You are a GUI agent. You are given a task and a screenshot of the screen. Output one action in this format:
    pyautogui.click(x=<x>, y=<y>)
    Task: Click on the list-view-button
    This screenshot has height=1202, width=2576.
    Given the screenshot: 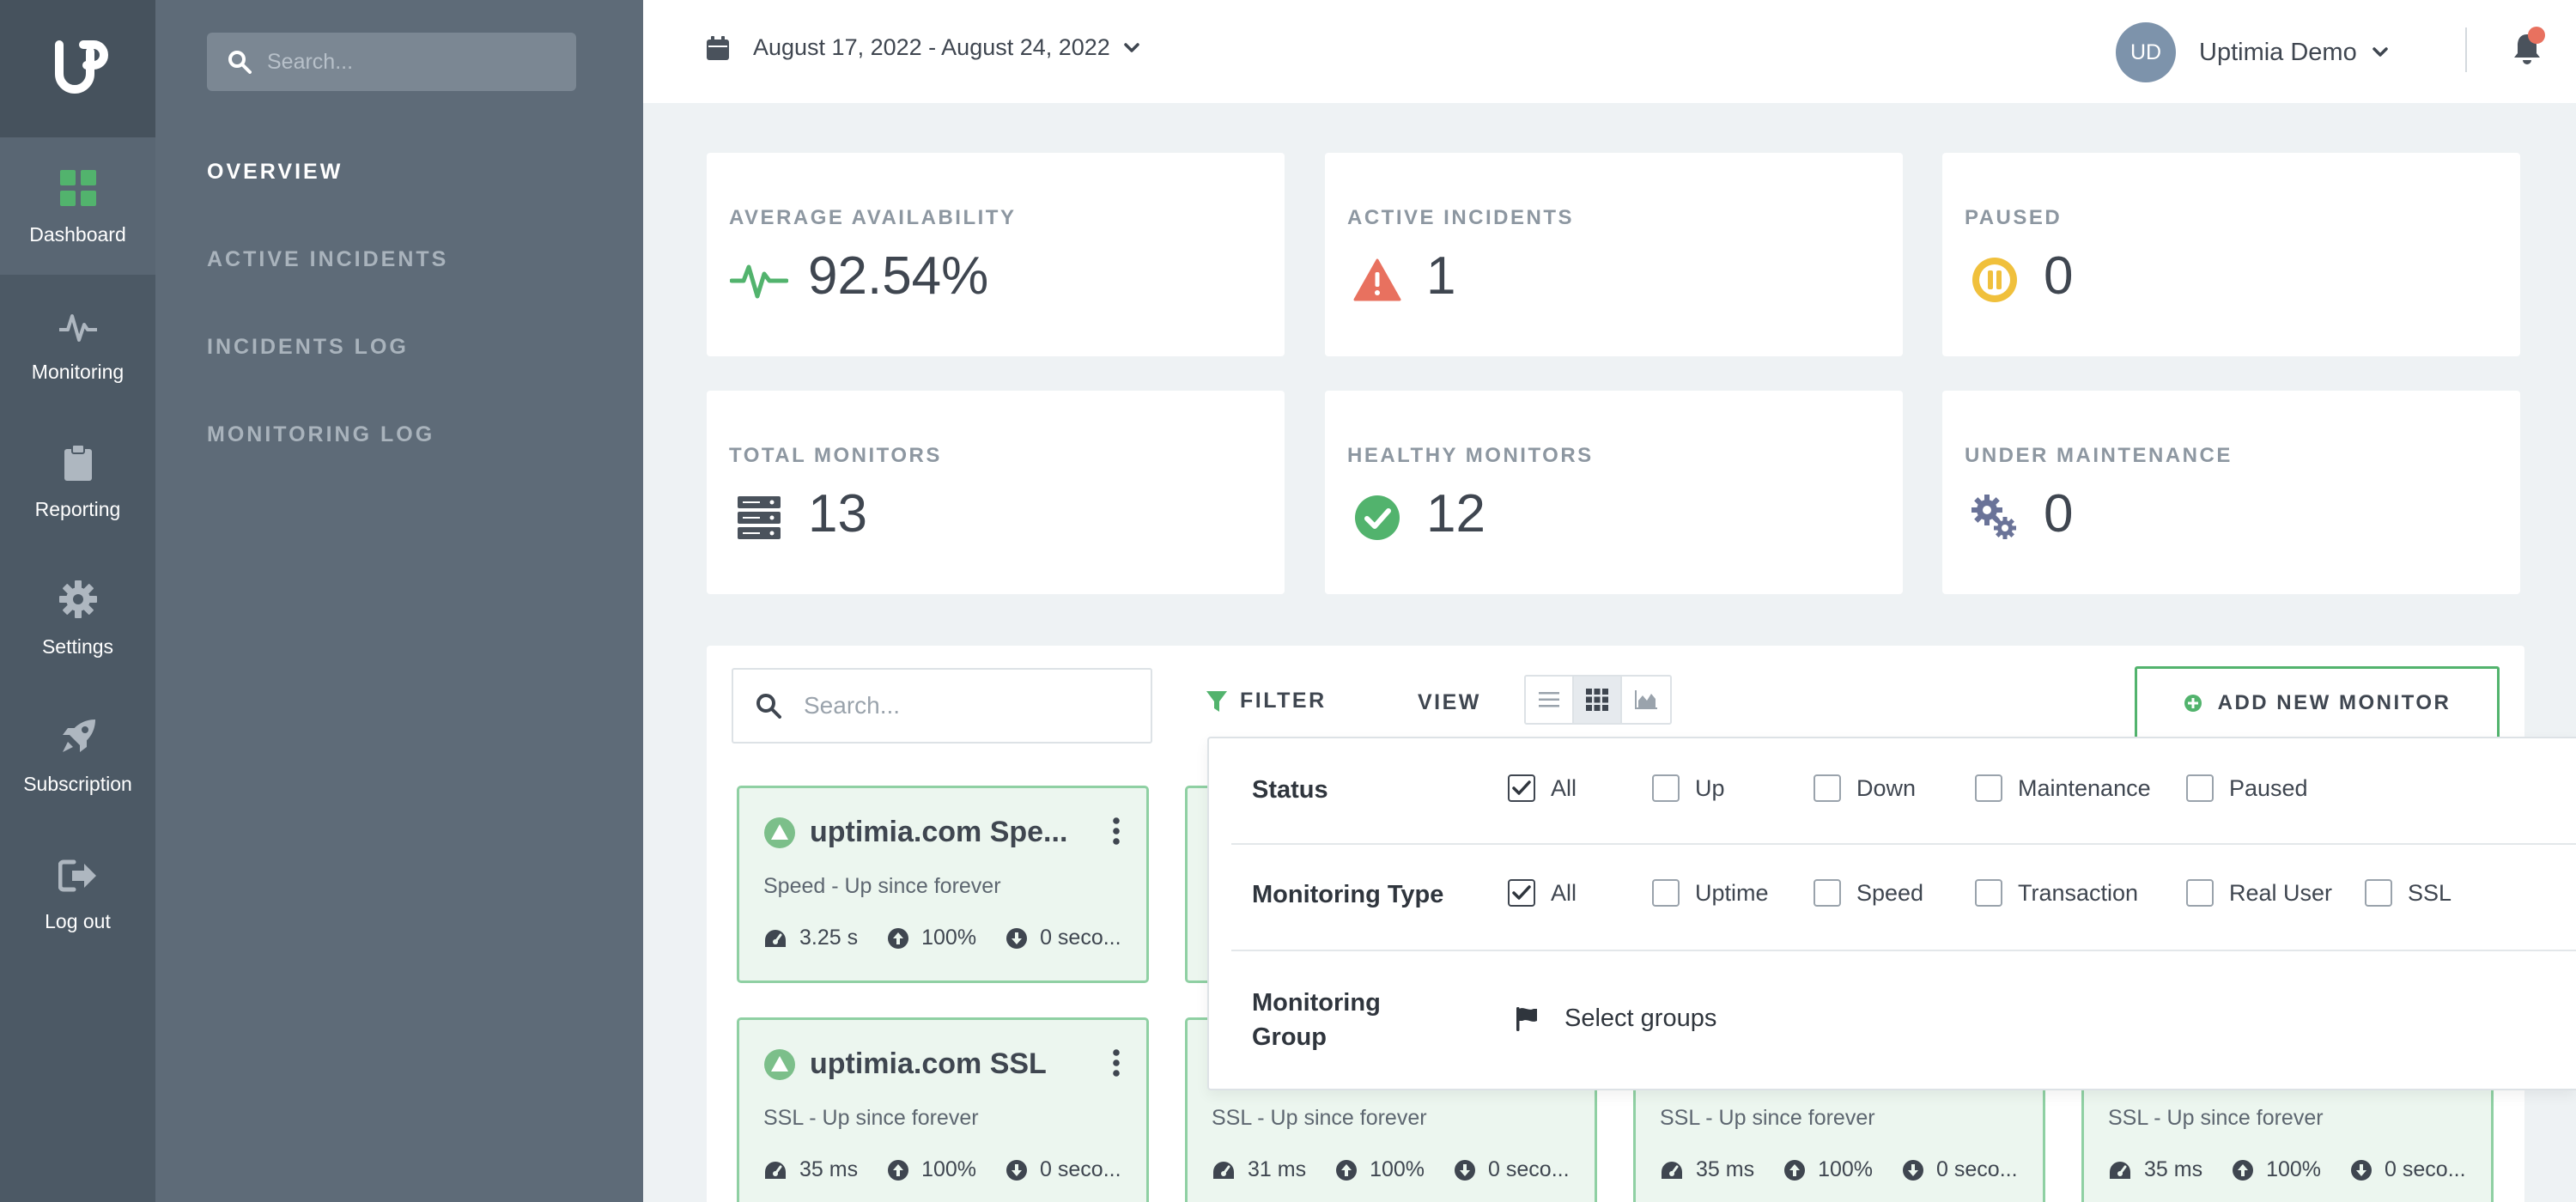 What is the action you would take?
    pyautogui.click(x=1550, y=700)
    